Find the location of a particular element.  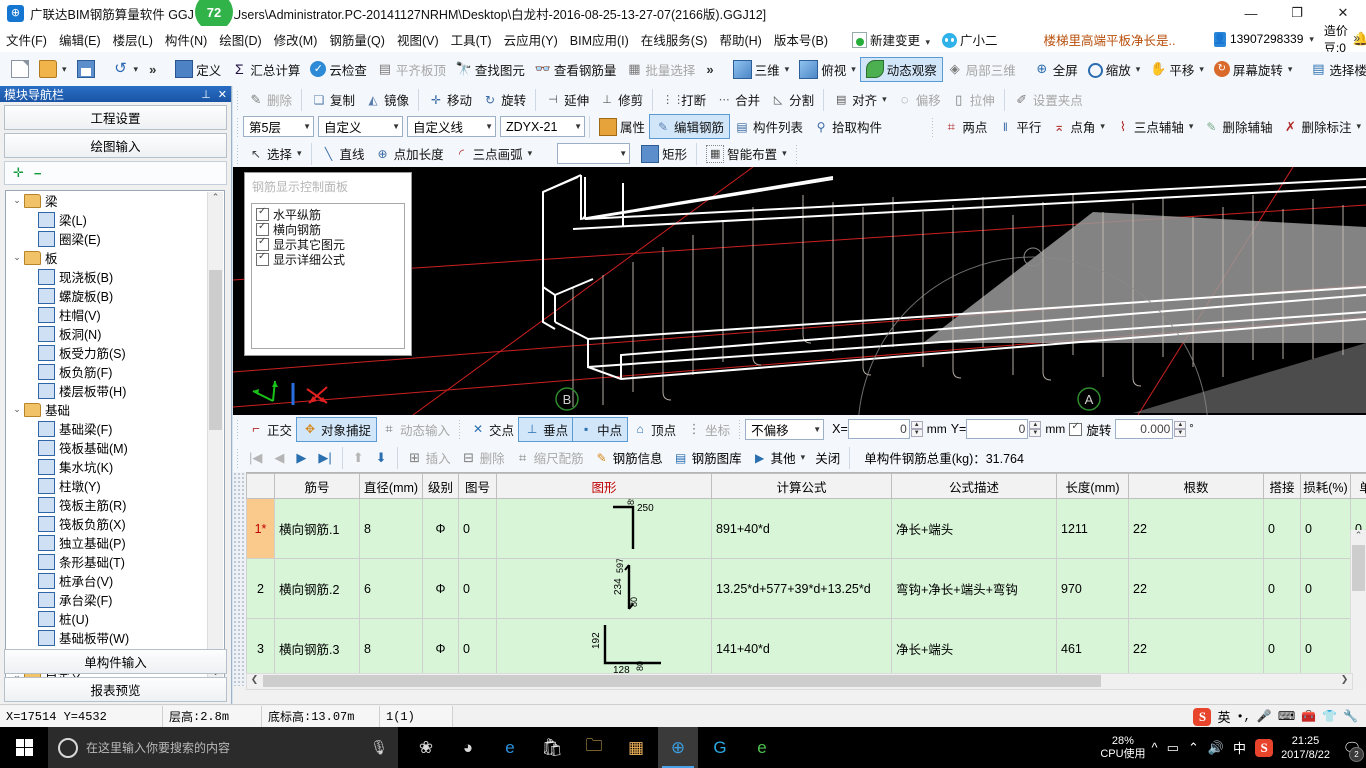

taskbar-app-tencent: G is located at coordinates (720, 747).